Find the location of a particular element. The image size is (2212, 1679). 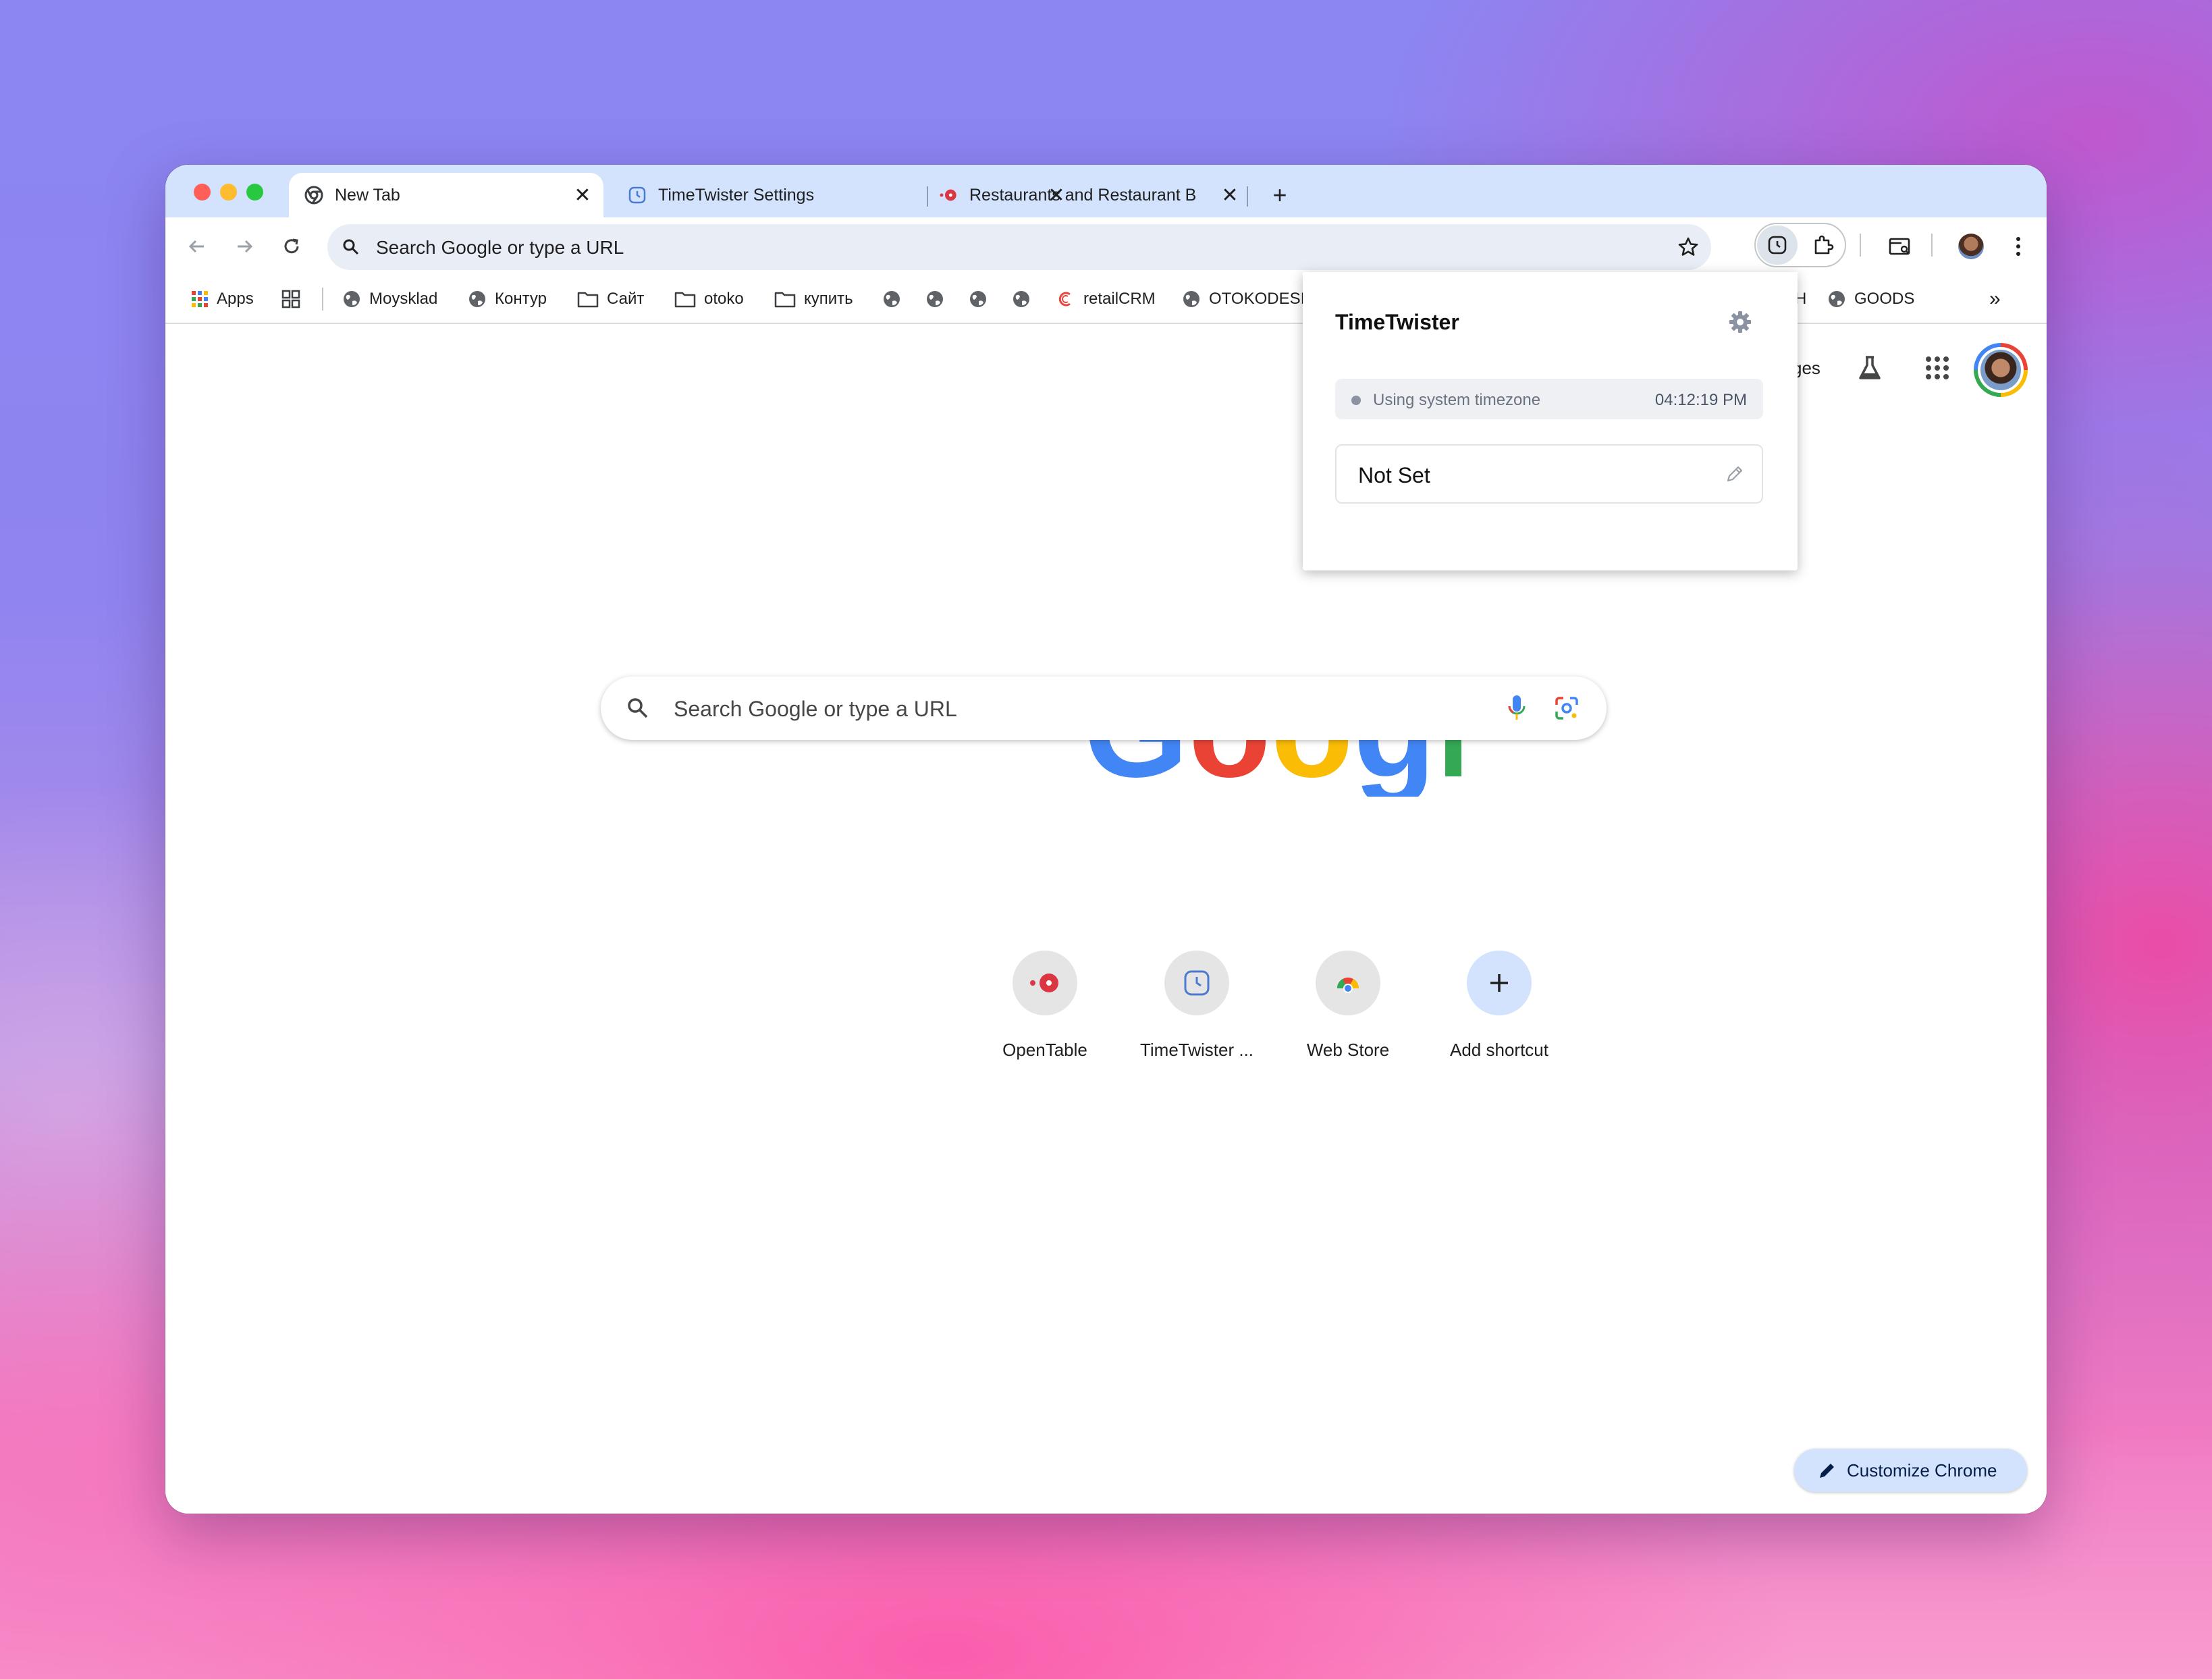

extensions-button is located at coordinates (1823, 245).